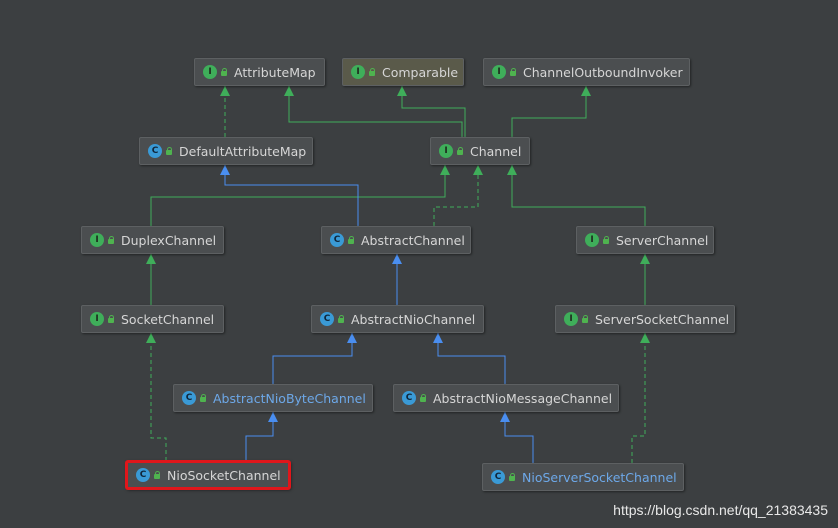 Image resolution: width=838 pixels, height=528 pixels. I want to click on node-channeloutboundinvoker: I ChannelOutboundInvoker, so click(586, 72).